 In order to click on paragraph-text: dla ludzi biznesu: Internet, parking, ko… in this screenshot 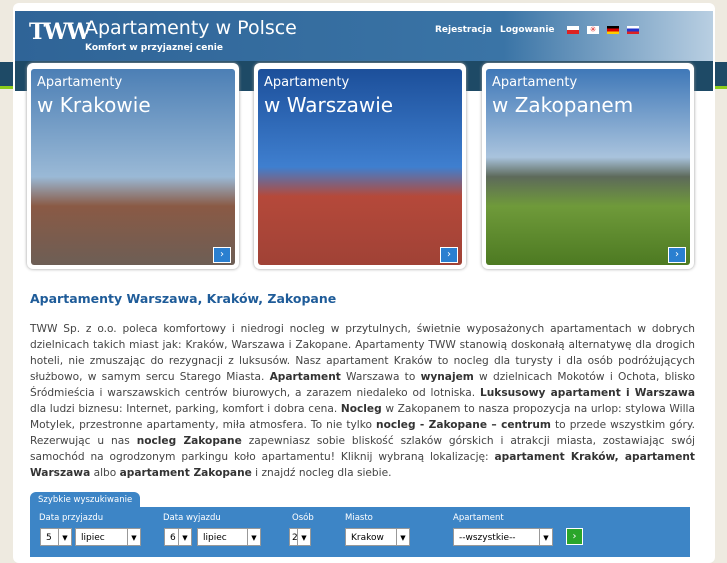, I will do `click(185, 409)`.